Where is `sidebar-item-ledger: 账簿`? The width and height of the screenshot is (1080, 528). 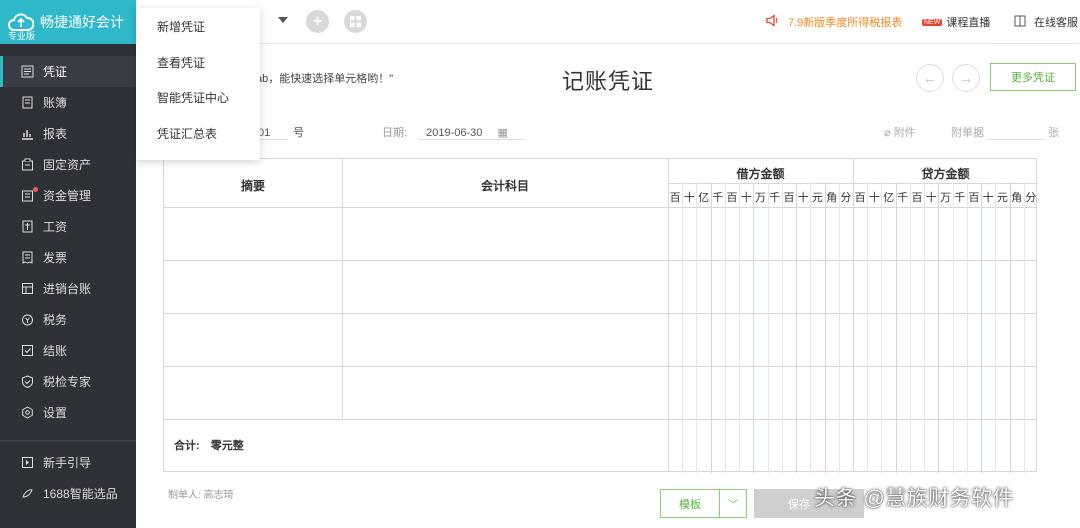 sidebar-item-ledger: 账簿 is located at coordinates (68, 102).